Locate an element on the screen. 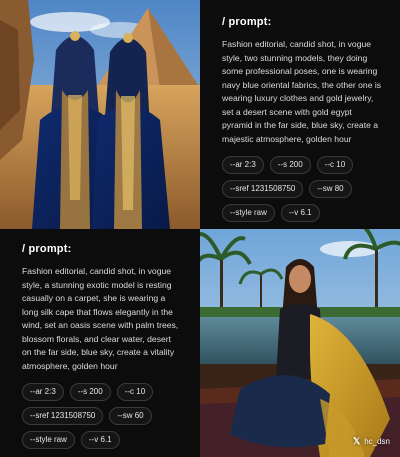  param-chip-sw: --sw 60 is located at coordinates (130, 416).